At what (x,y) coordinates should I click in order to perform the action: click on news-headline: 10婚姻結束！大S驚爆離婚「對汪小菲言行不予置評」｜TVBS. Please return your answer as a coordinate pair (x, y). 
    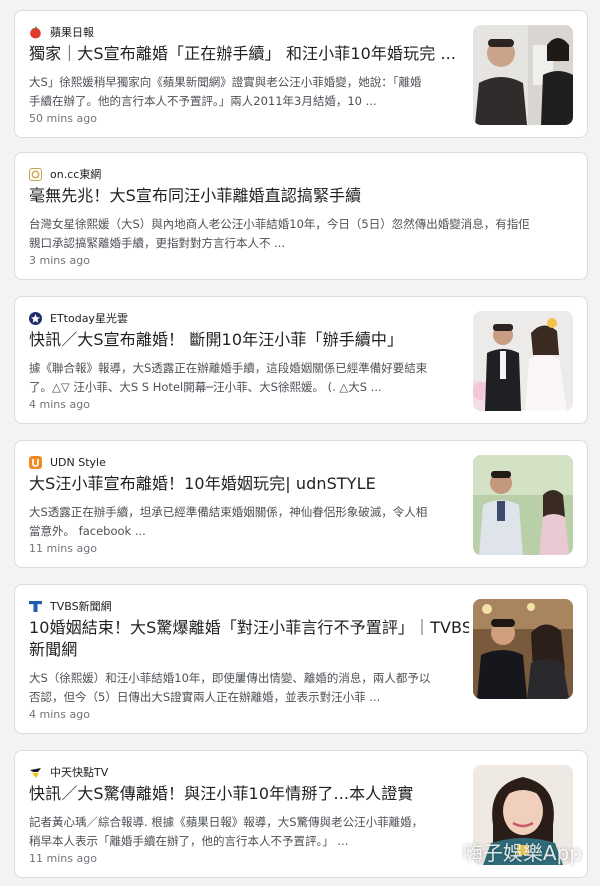
    Looking at the image, I should click on (249, 628).